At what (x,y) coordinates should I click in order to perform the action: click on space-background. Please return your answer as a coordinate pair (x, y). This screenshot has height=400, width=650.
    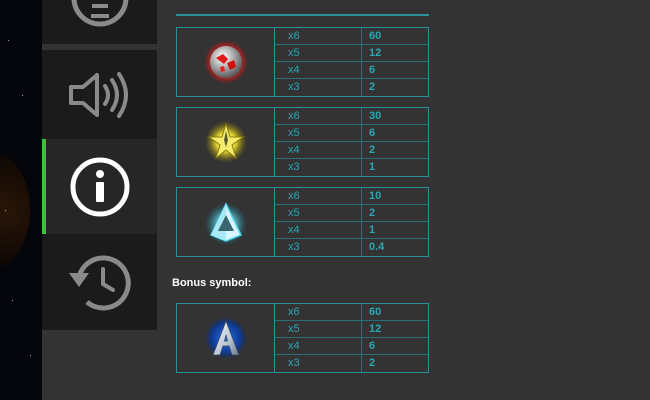
    Looking at the image, I should click on (21, 200).